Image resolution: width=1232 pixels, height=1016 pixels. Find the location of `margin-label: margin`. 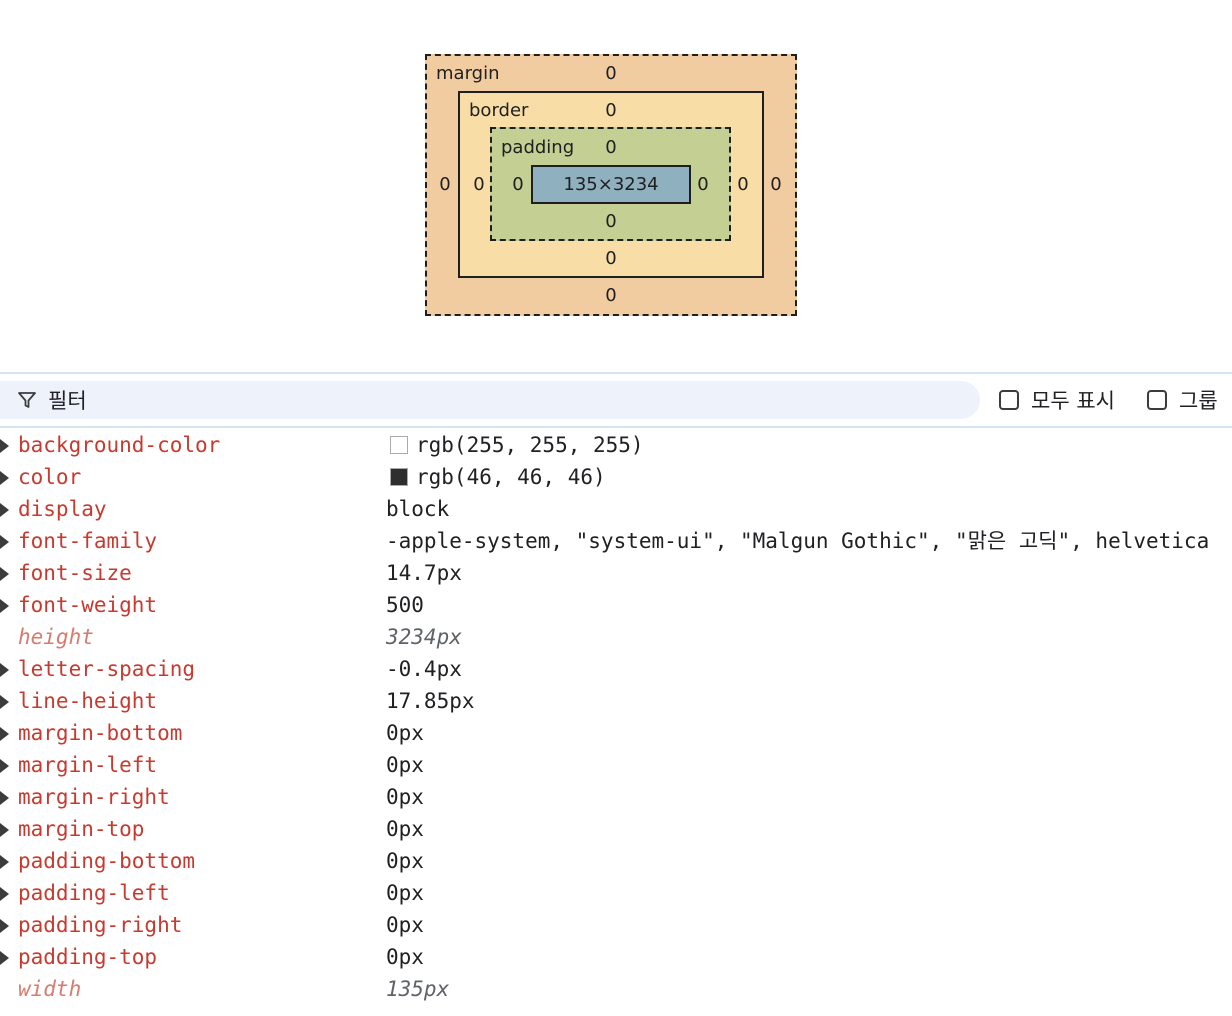

margin-label: margin is located at coordinates (468, 73).